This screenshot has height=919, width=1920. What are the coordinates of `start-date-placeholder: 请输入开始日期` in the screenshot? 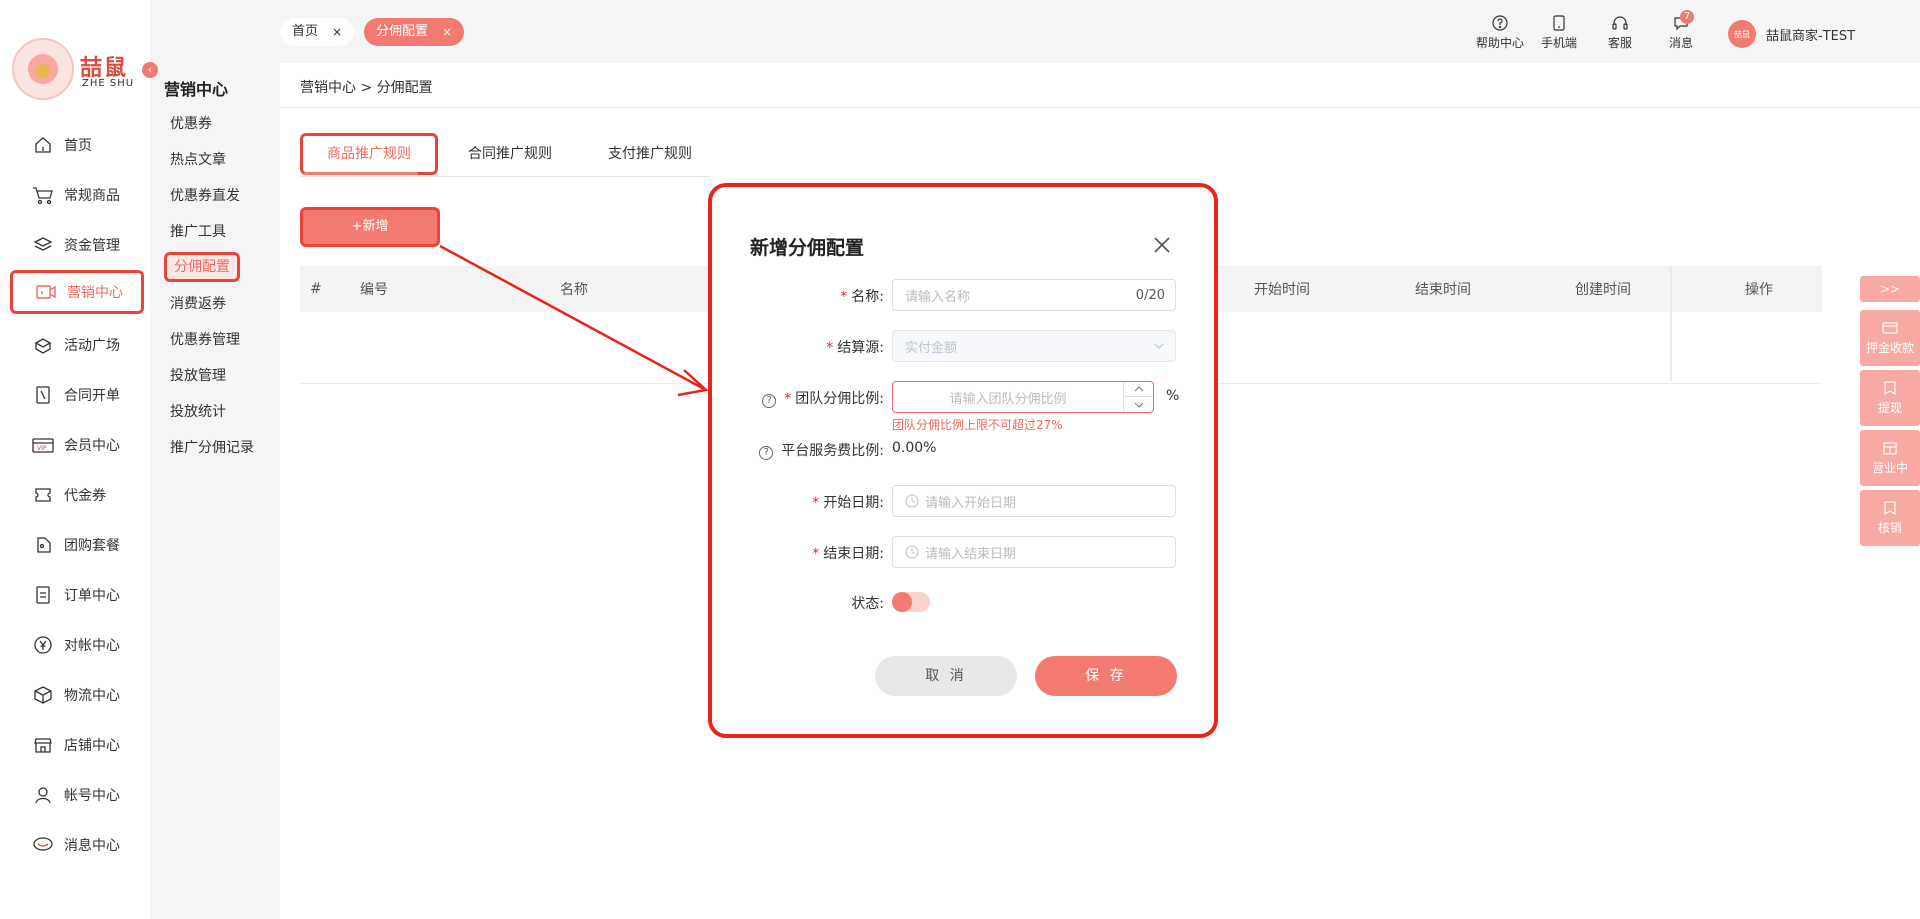 It's located at (971, 503).